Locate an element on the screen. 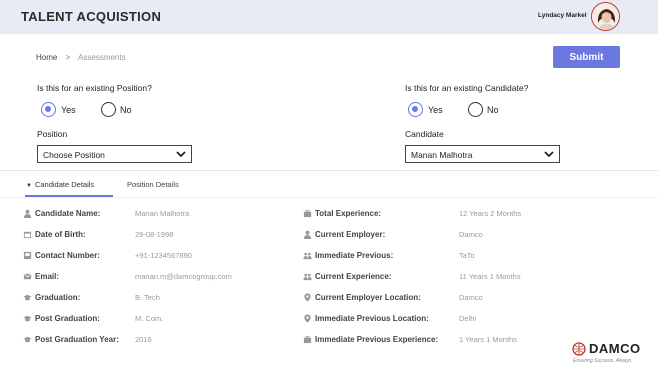 This screenshot has width=658, height=378. detail-value: M. Com. is located at coordinates (149, 318).